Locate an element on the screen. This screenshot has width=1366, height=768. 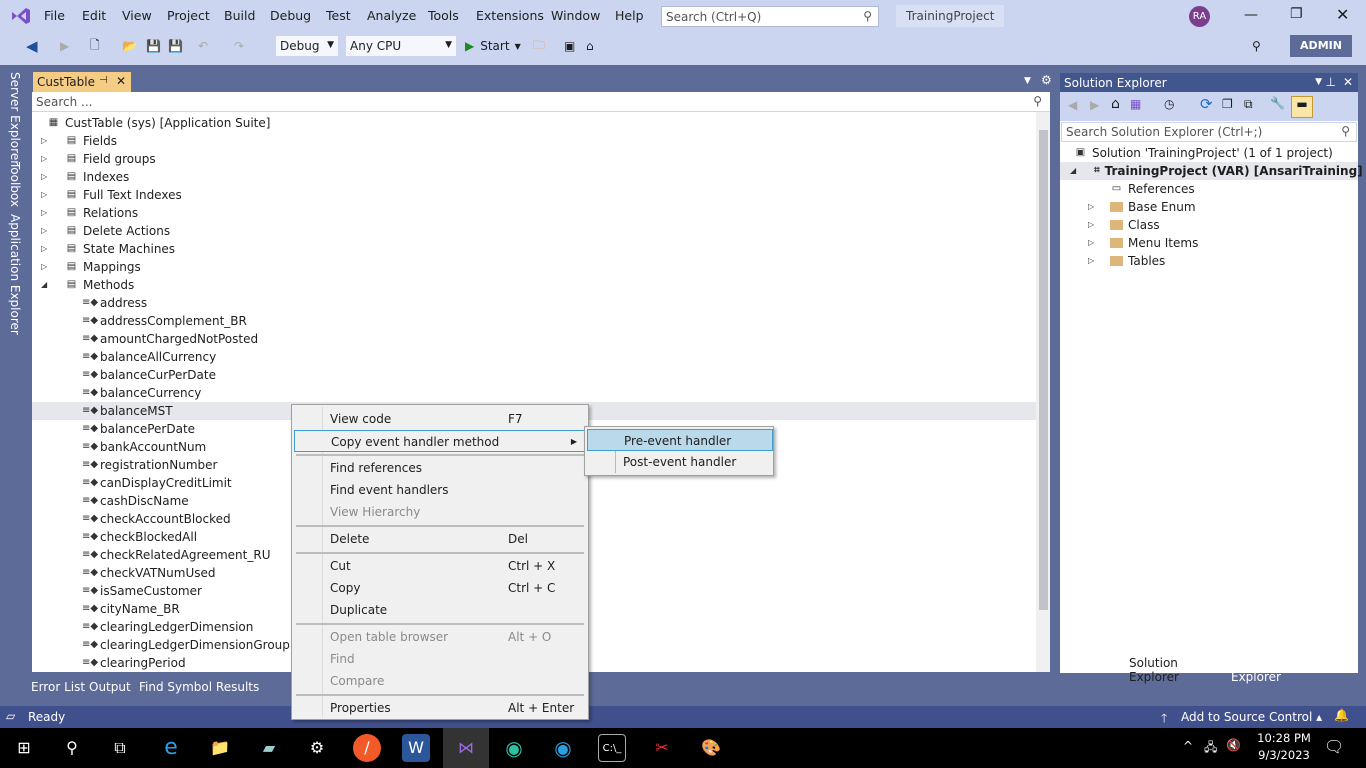
solution-search-input: Search Solution Explorer (Ctrl+;) ⚲ is located at coordinates (1209, 132).